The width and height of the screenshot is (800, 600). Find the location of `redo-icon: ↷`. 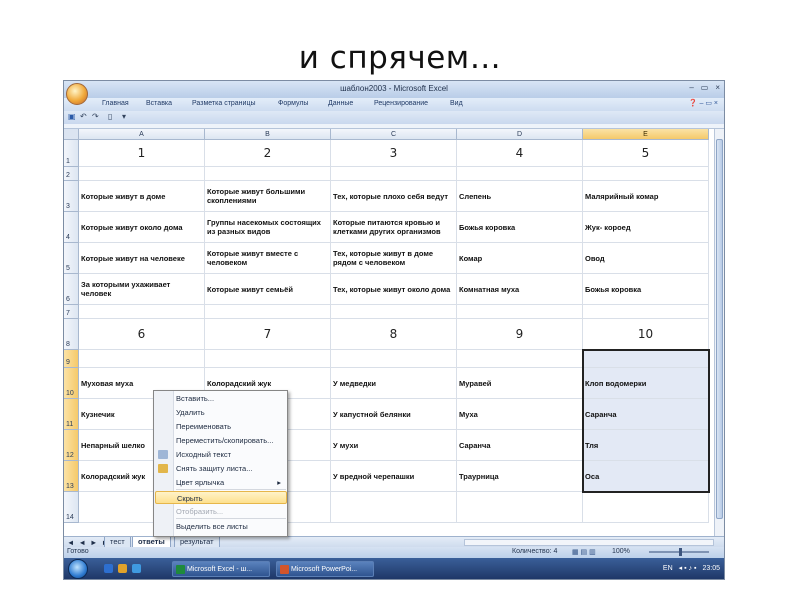

redo-icon: ↷ is located at coordinates (95, 116).